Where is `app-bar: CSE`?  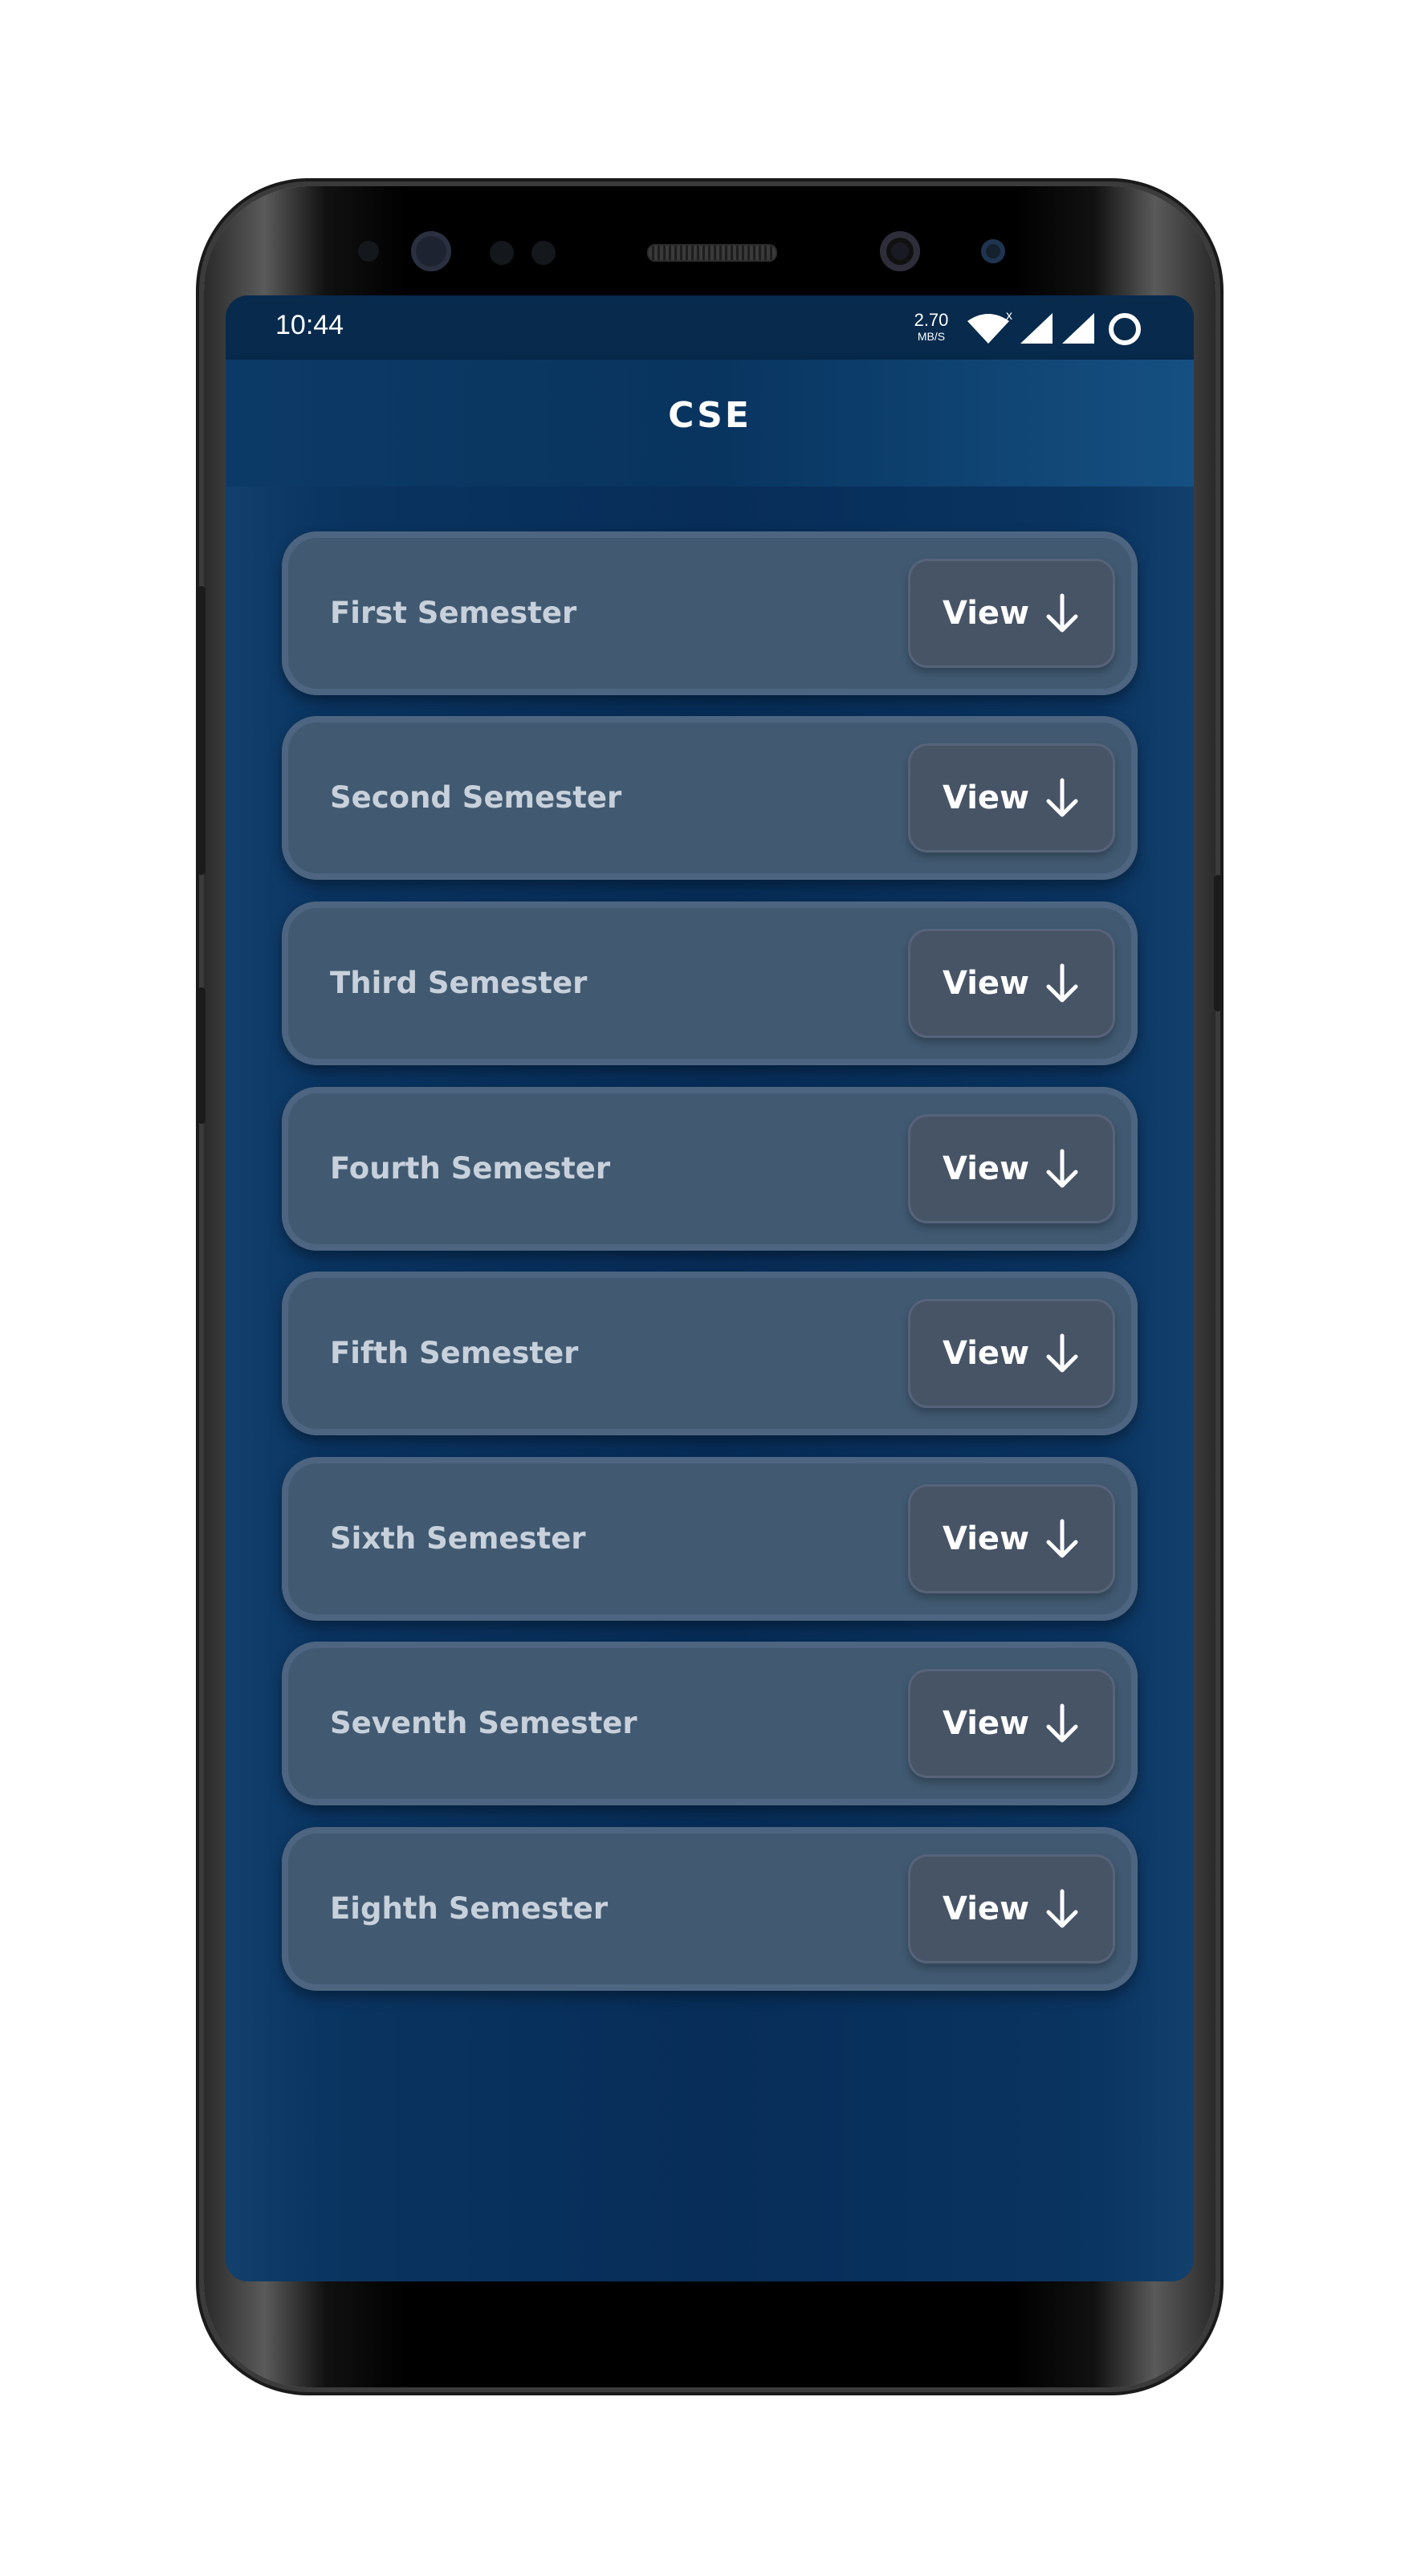
app-bar: CSE is located at coordinates (710, 423).